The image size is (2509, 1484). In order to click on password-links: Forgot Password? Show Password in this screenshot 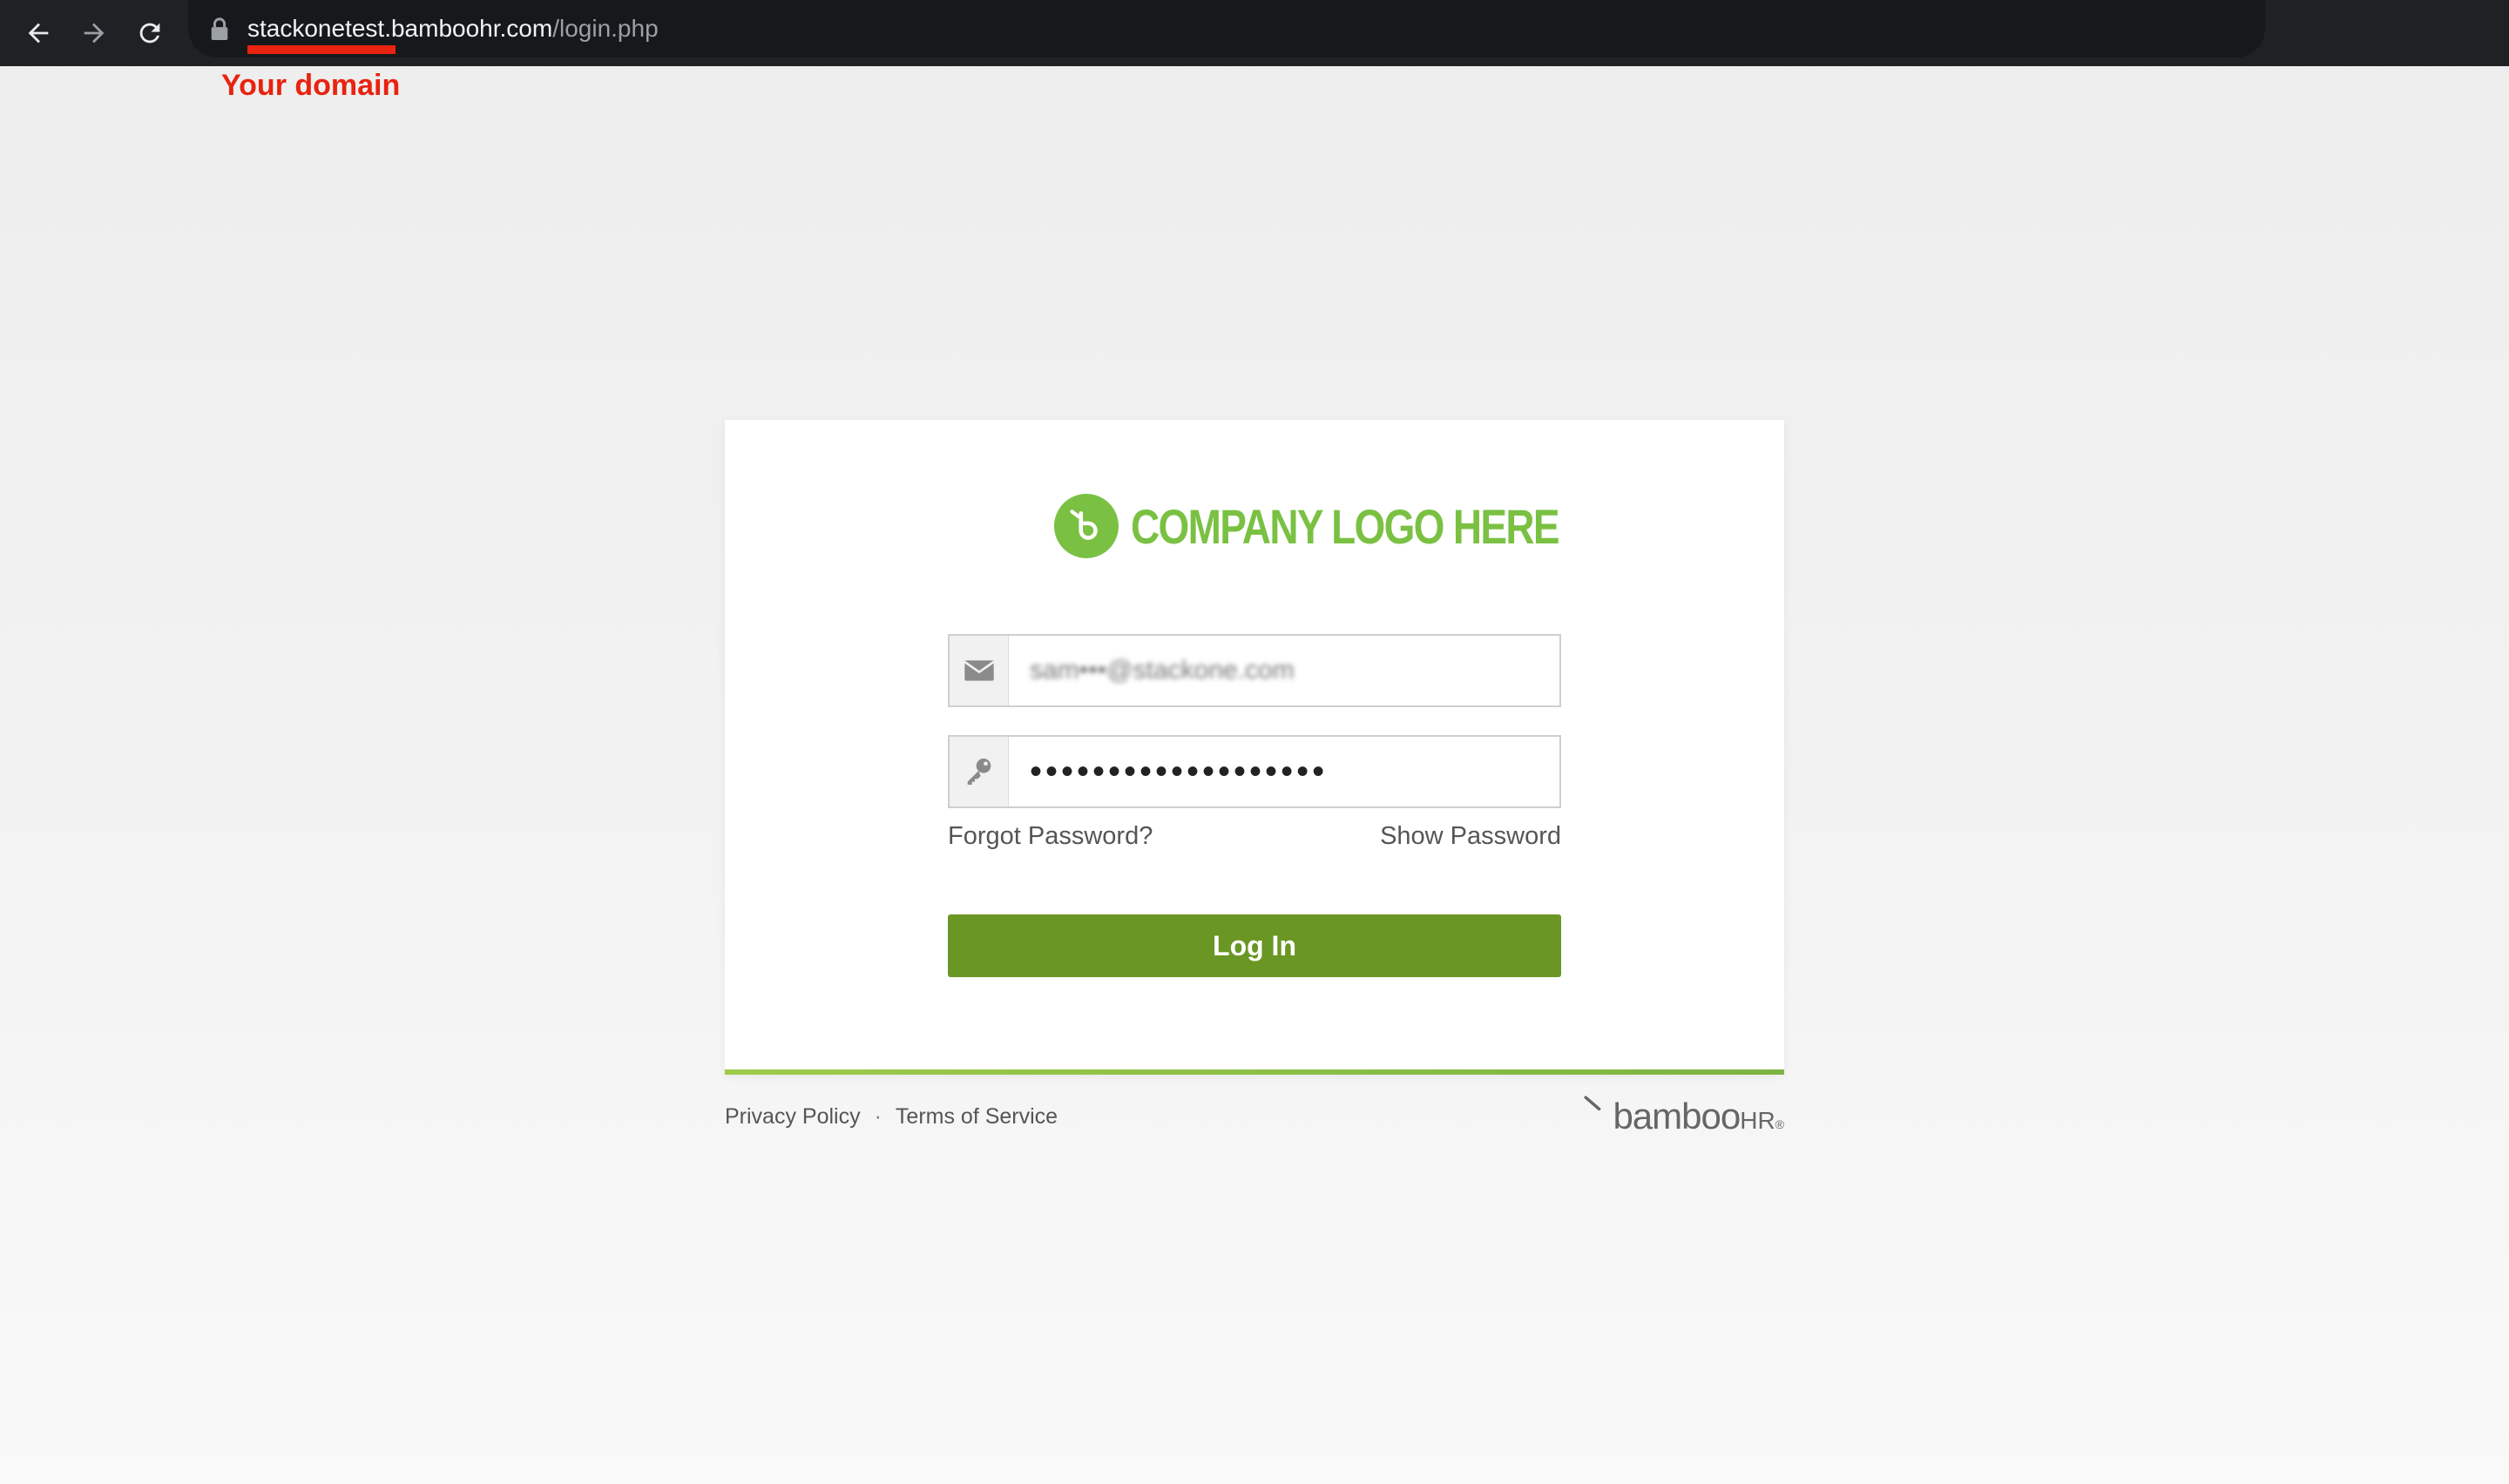, I will do `click(1254, 837)`.